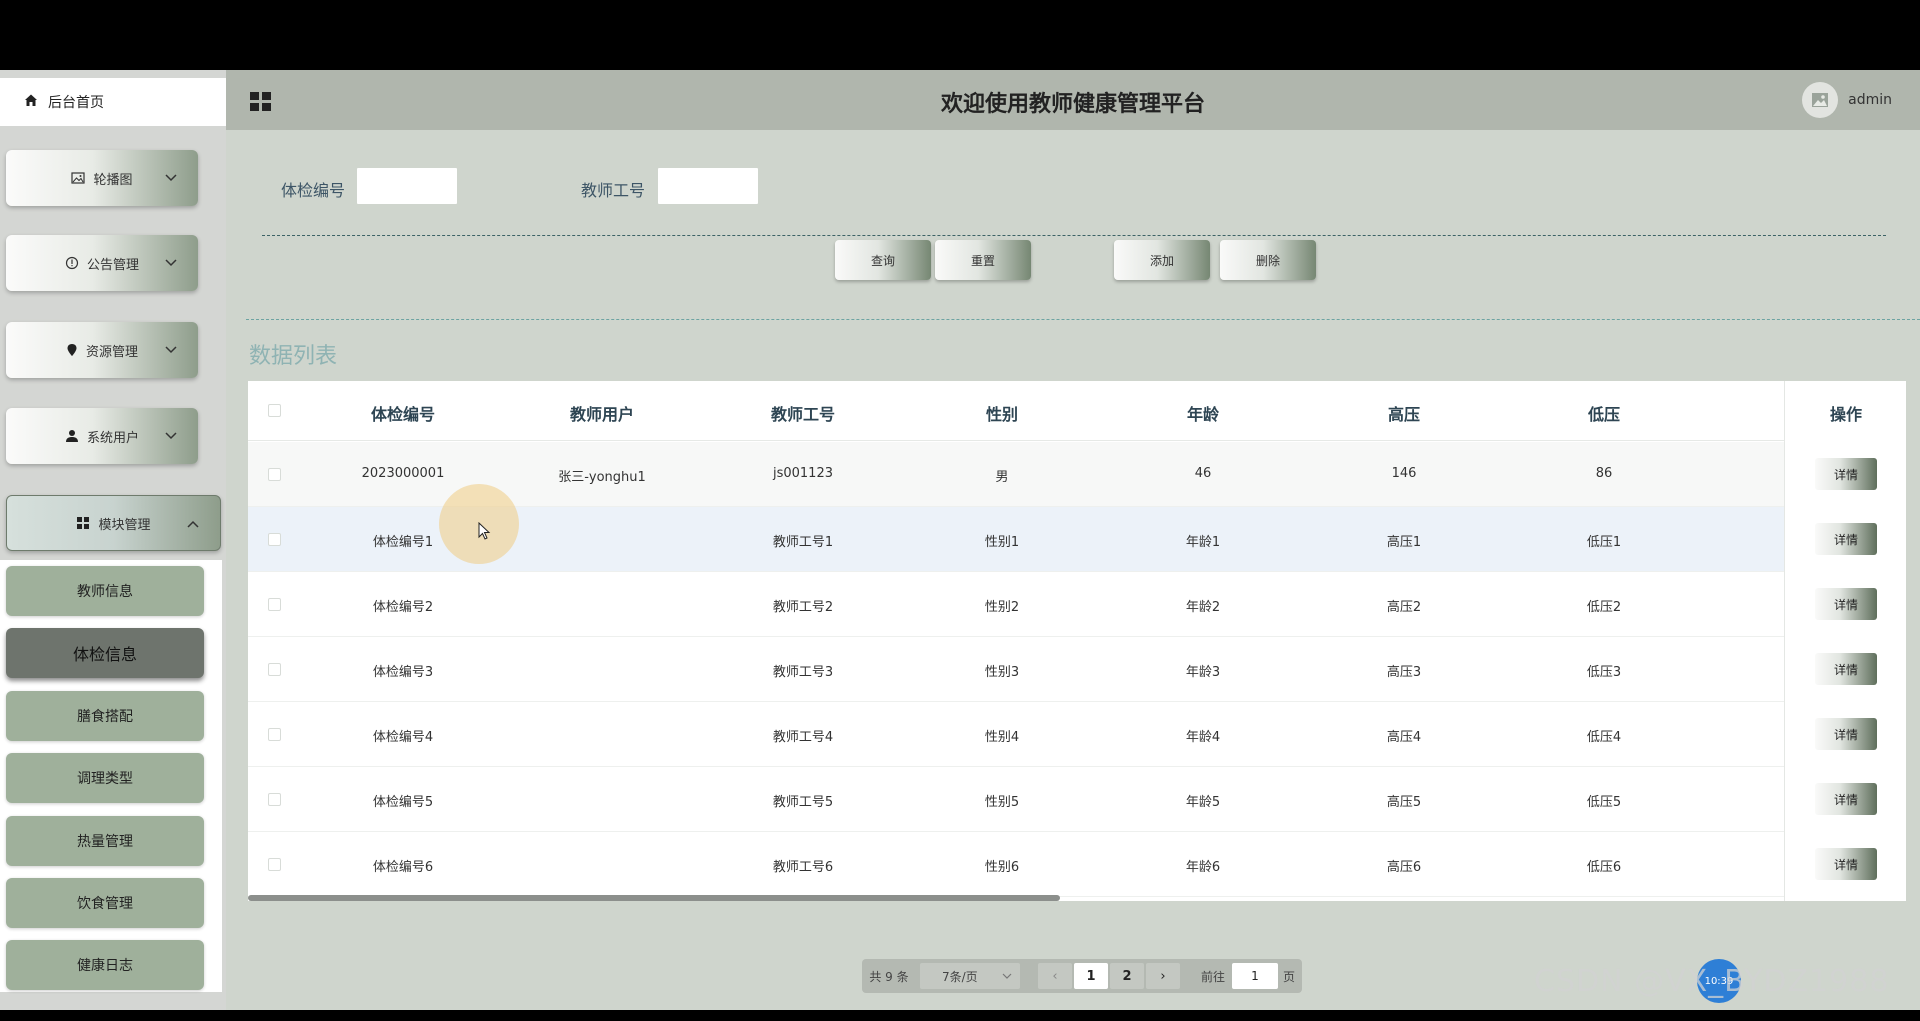  I want to click on table-cell: 体检编号5, so click(403, 802).